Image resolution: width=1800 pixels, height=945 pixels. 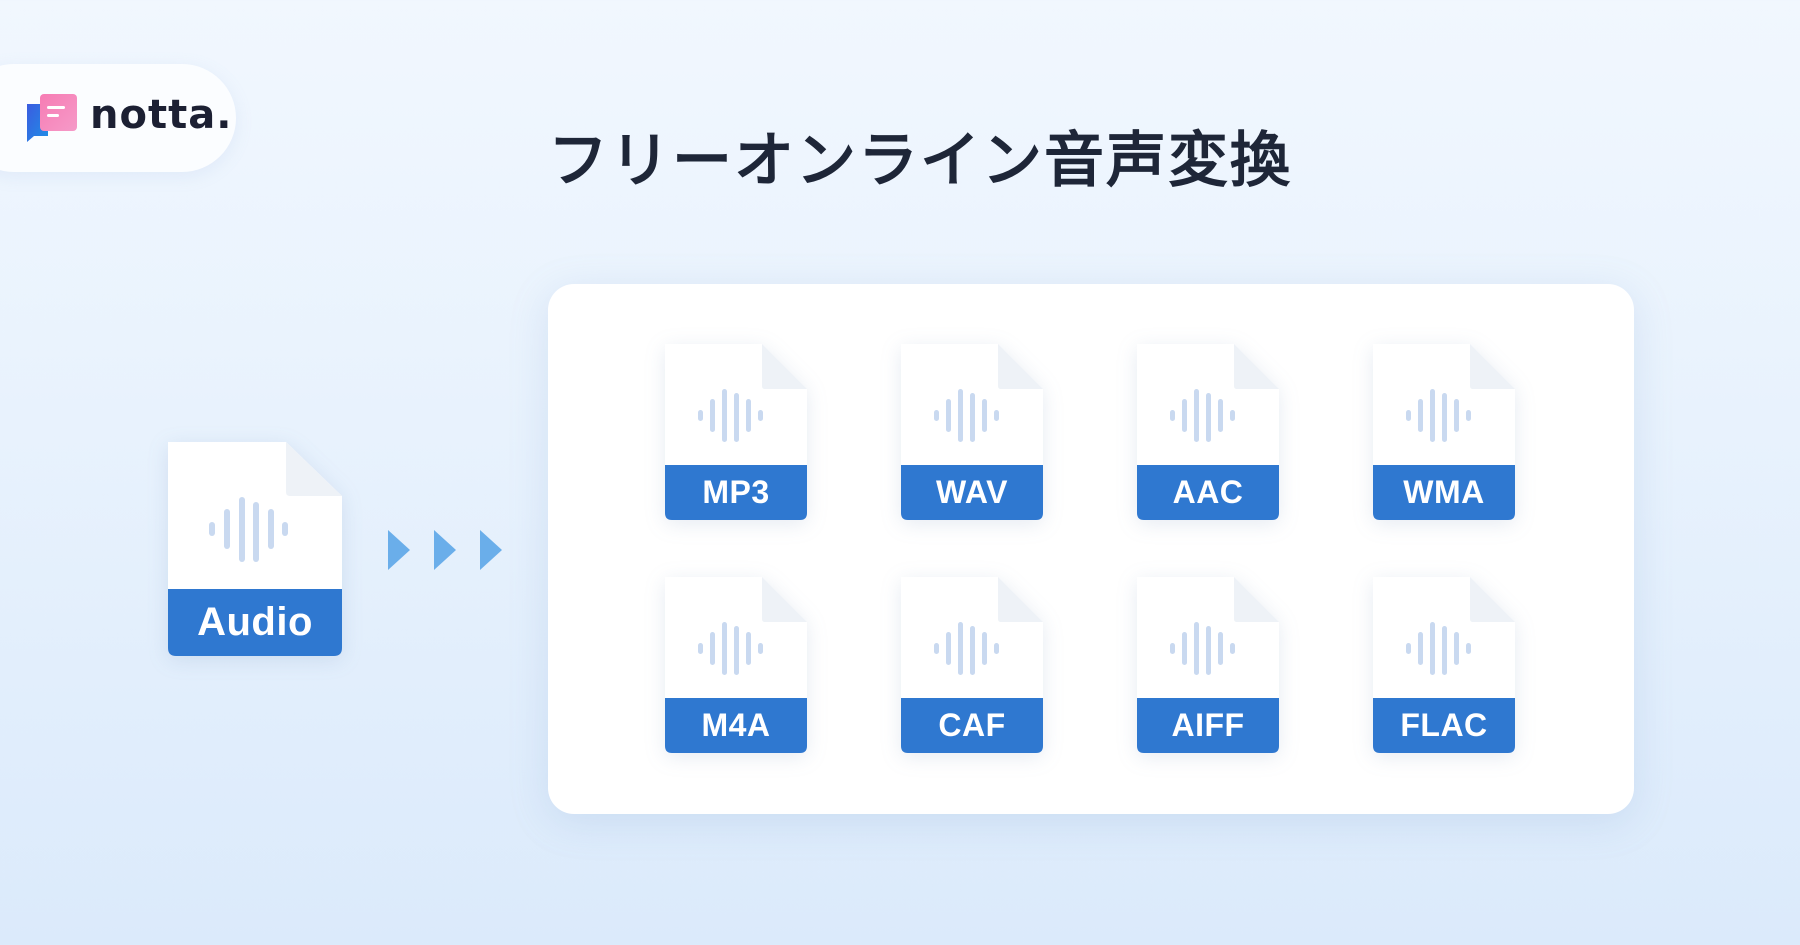 What do you see at coordinates (1208, 432) in the screenshot?
I see `format-file-aac: AAC` at bounding box center [1208, 432].